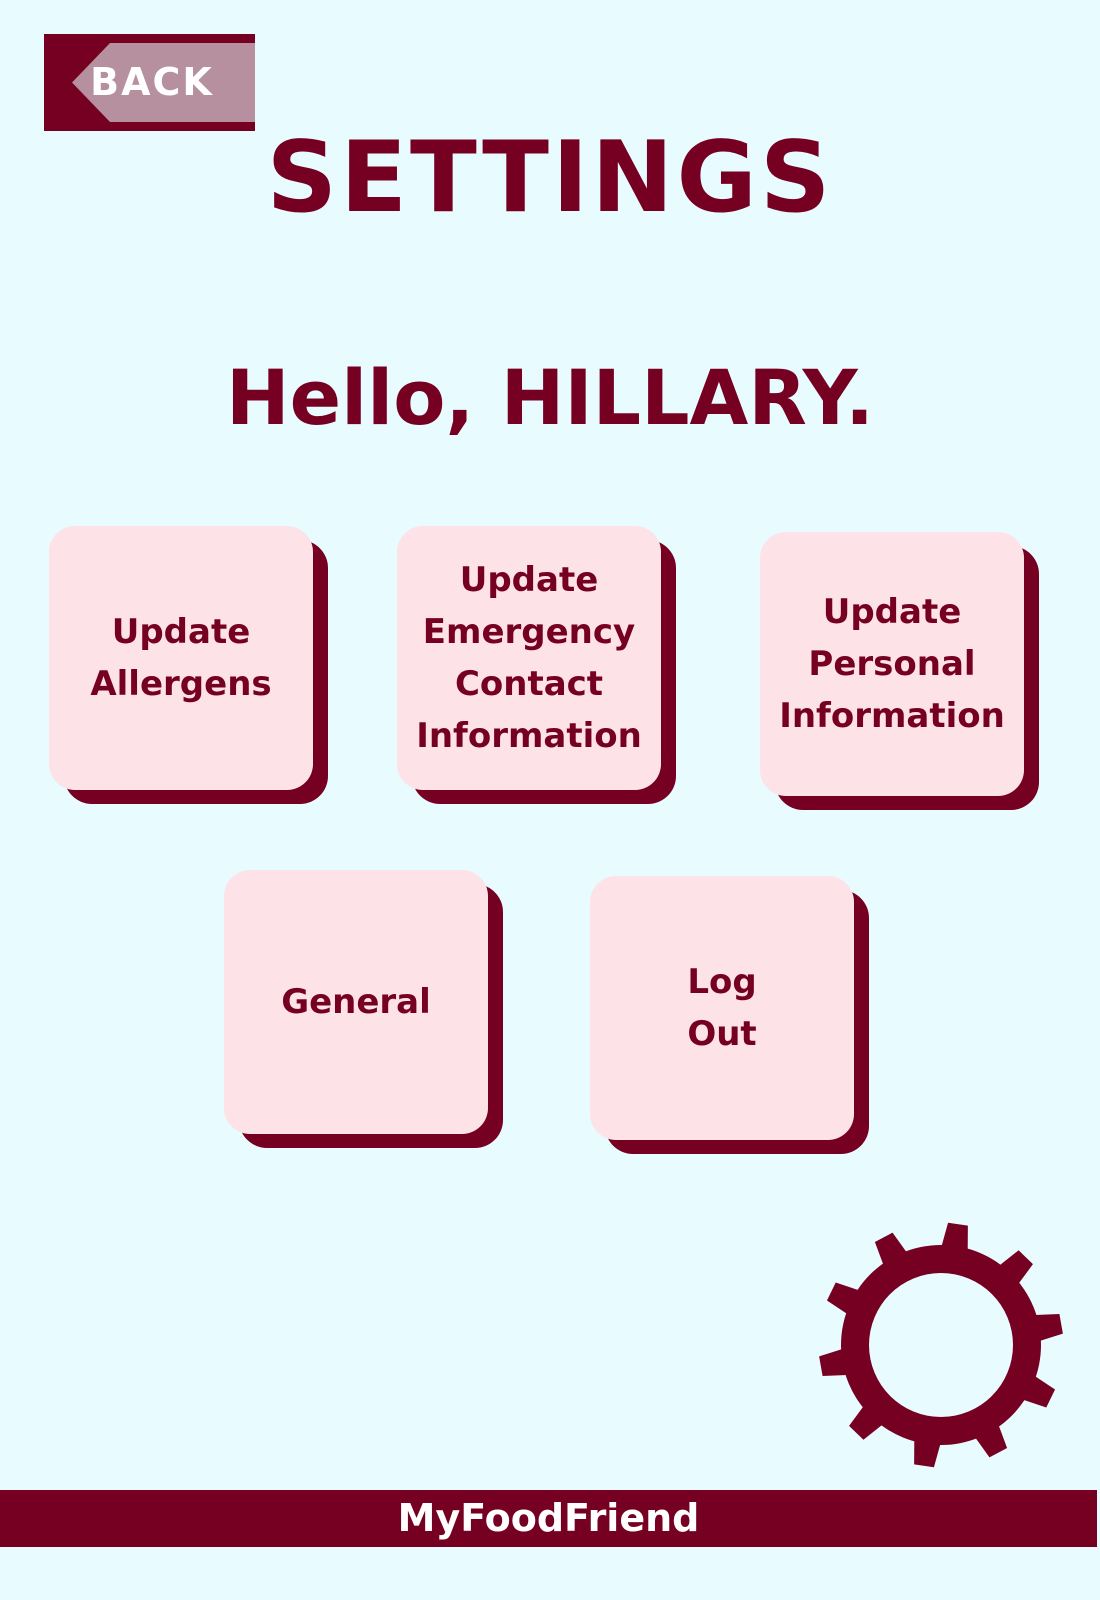  I want to click on tile-label: Log Out, so click(722, 1008).